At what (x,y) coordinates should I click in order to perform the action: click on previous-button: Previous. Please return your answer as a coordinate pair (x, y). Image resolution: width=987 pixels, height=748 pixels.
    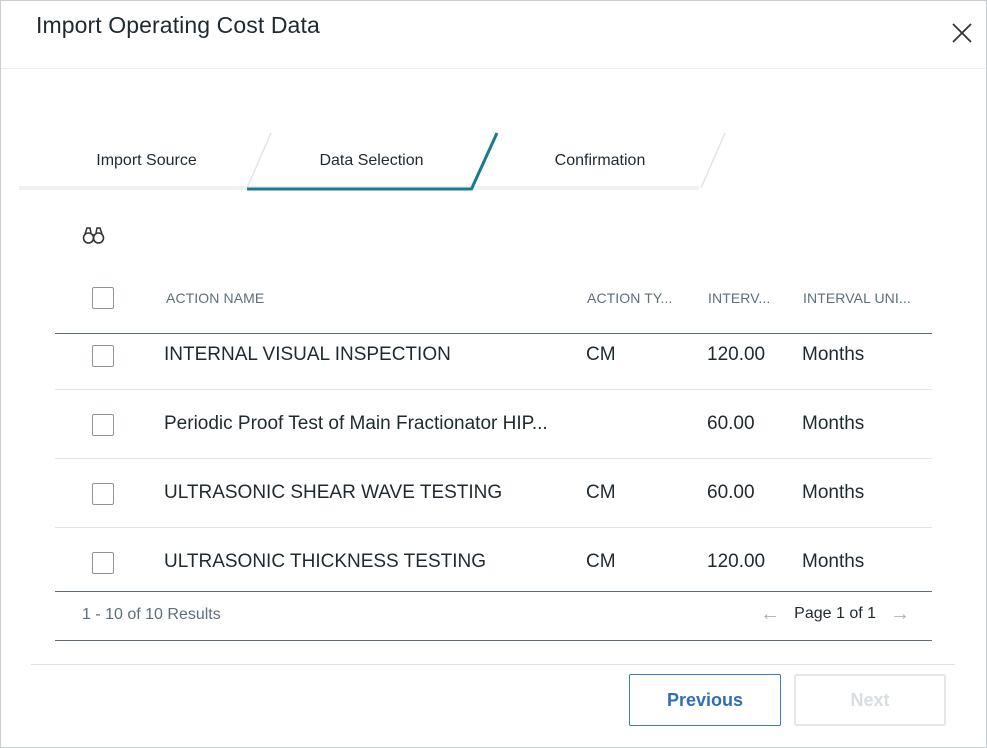
    Looking at the image, I should click on (705, 700).